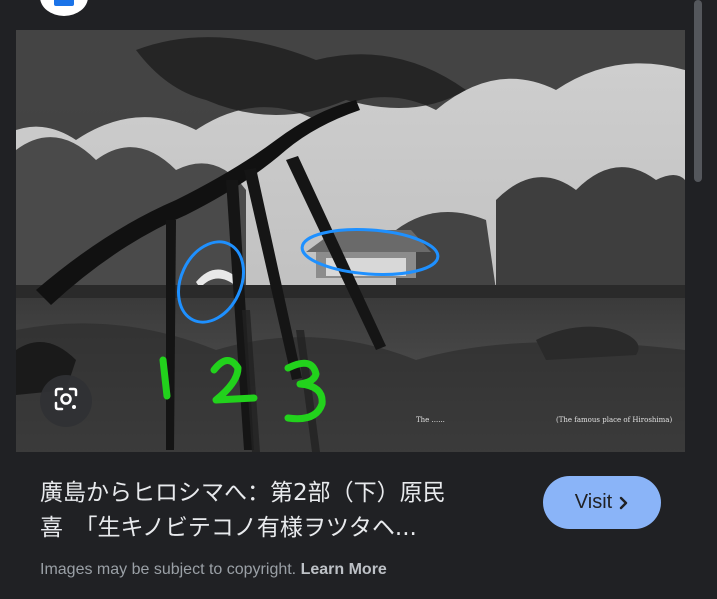  I want to click on site-favicon-icon, so click(64, 8).